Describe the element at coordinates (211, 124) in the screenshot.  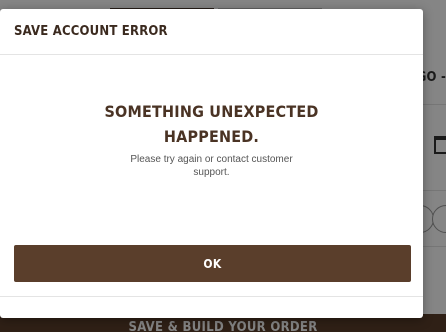
I see `error-heading: SOMETHING UNEXPECTED HAPPENED.` at that location.